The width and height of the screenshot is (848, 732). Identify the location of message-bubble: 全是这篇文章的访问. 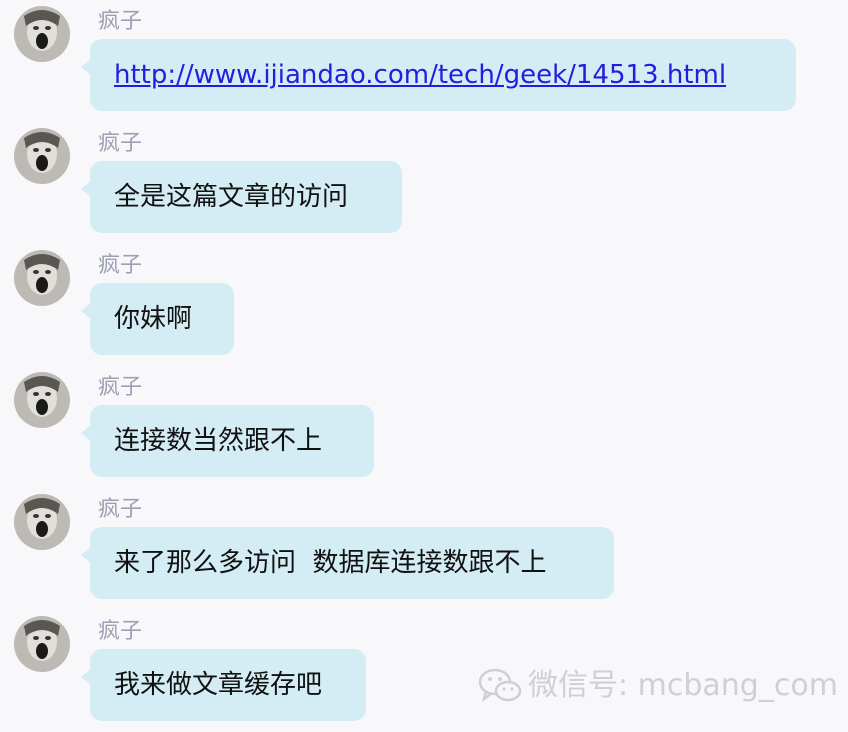
(241, 197).